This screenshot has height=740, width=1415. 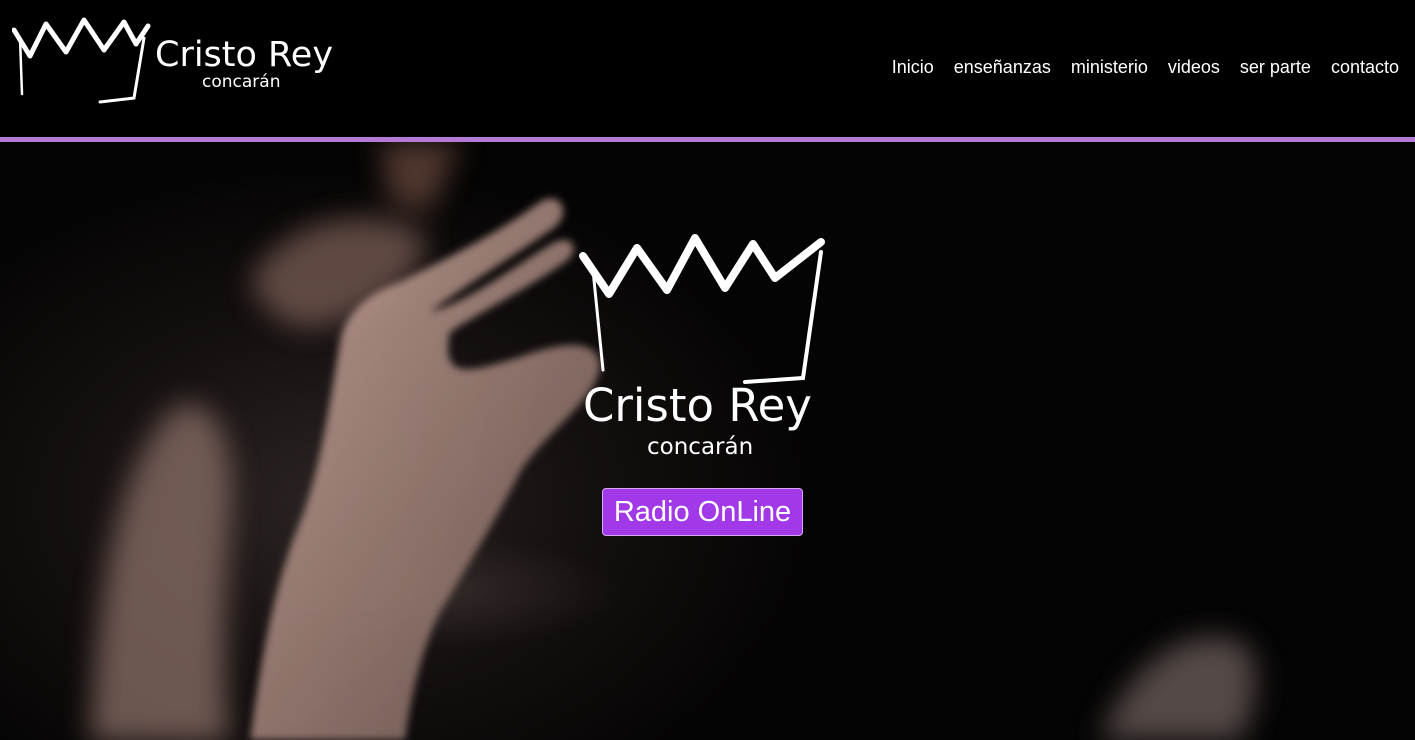 What do you see at coordinates (697, 405) in the screenshot?
I see `hero-logo-title: Cristo Rey` at bounding box center [697, 405].